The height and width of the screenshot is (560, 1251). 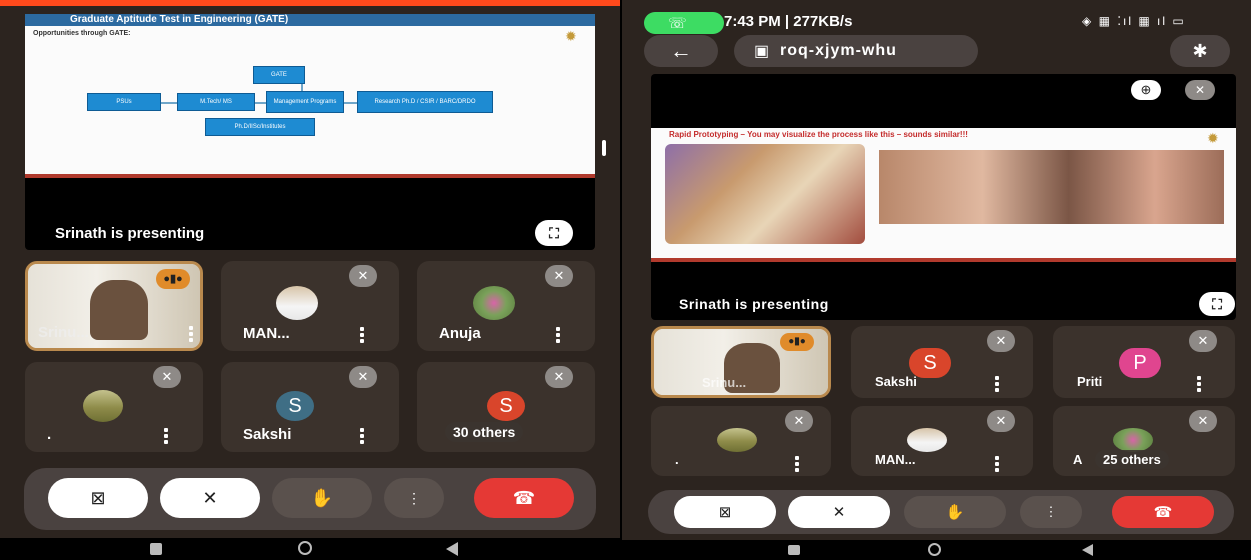 What do you see at coordinates (604, 148) in the screenshot?
I see `scrollbar` at bounding box center [604, 148].